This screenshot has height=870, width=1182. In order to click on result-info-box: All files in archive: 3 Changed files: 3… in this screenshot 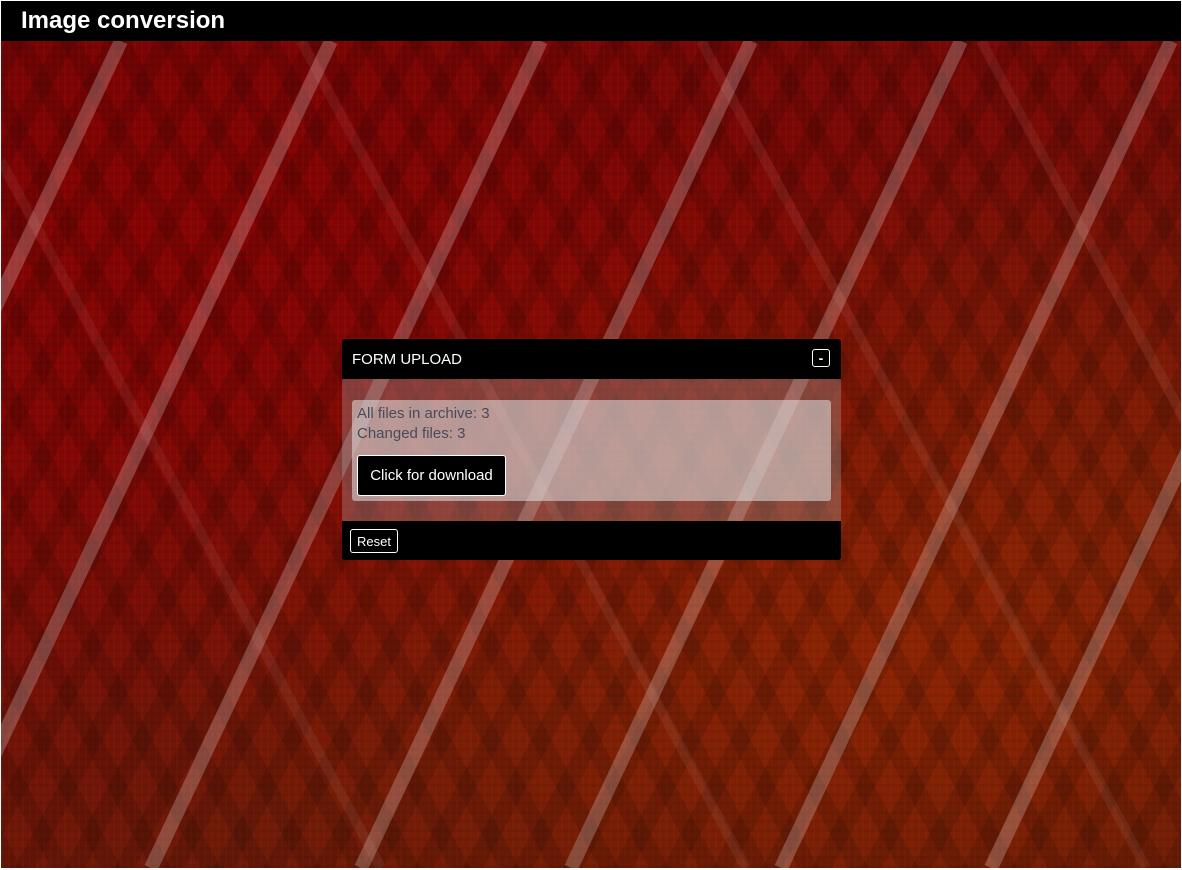, I will do `click(591, 450)`.